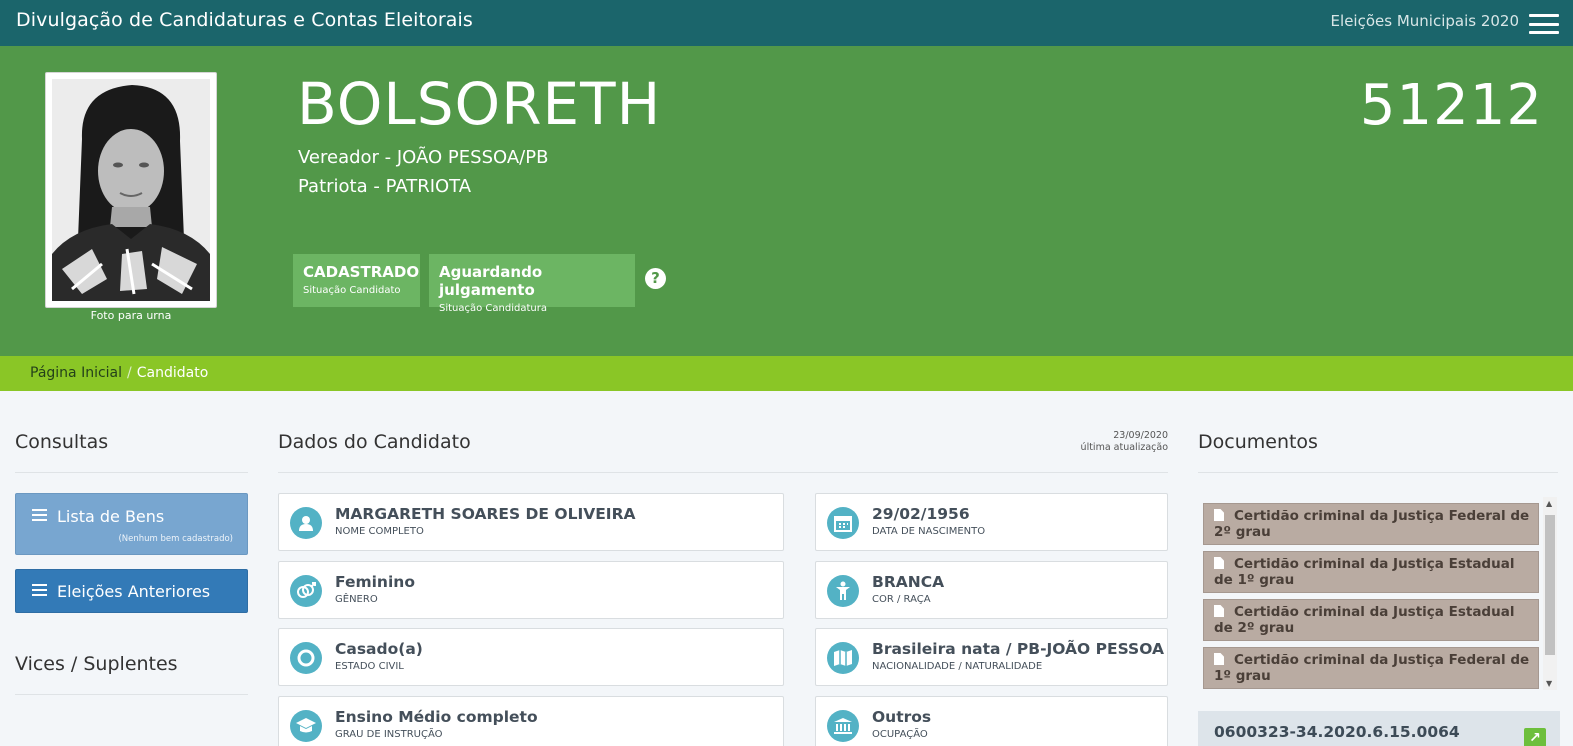  Describe the element at coordinates (379, 531) in the screenshot. I see `info-label: NOME COMPLETO` at that location.